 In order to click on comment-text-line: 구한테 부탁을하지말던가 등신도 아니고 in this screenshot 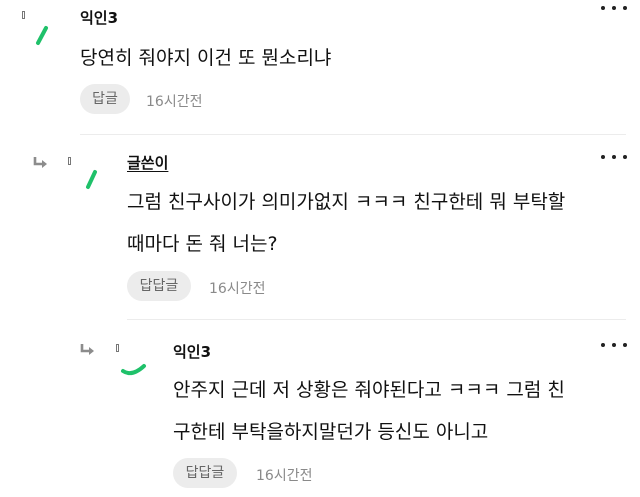, I will do `click(331, 432)`.